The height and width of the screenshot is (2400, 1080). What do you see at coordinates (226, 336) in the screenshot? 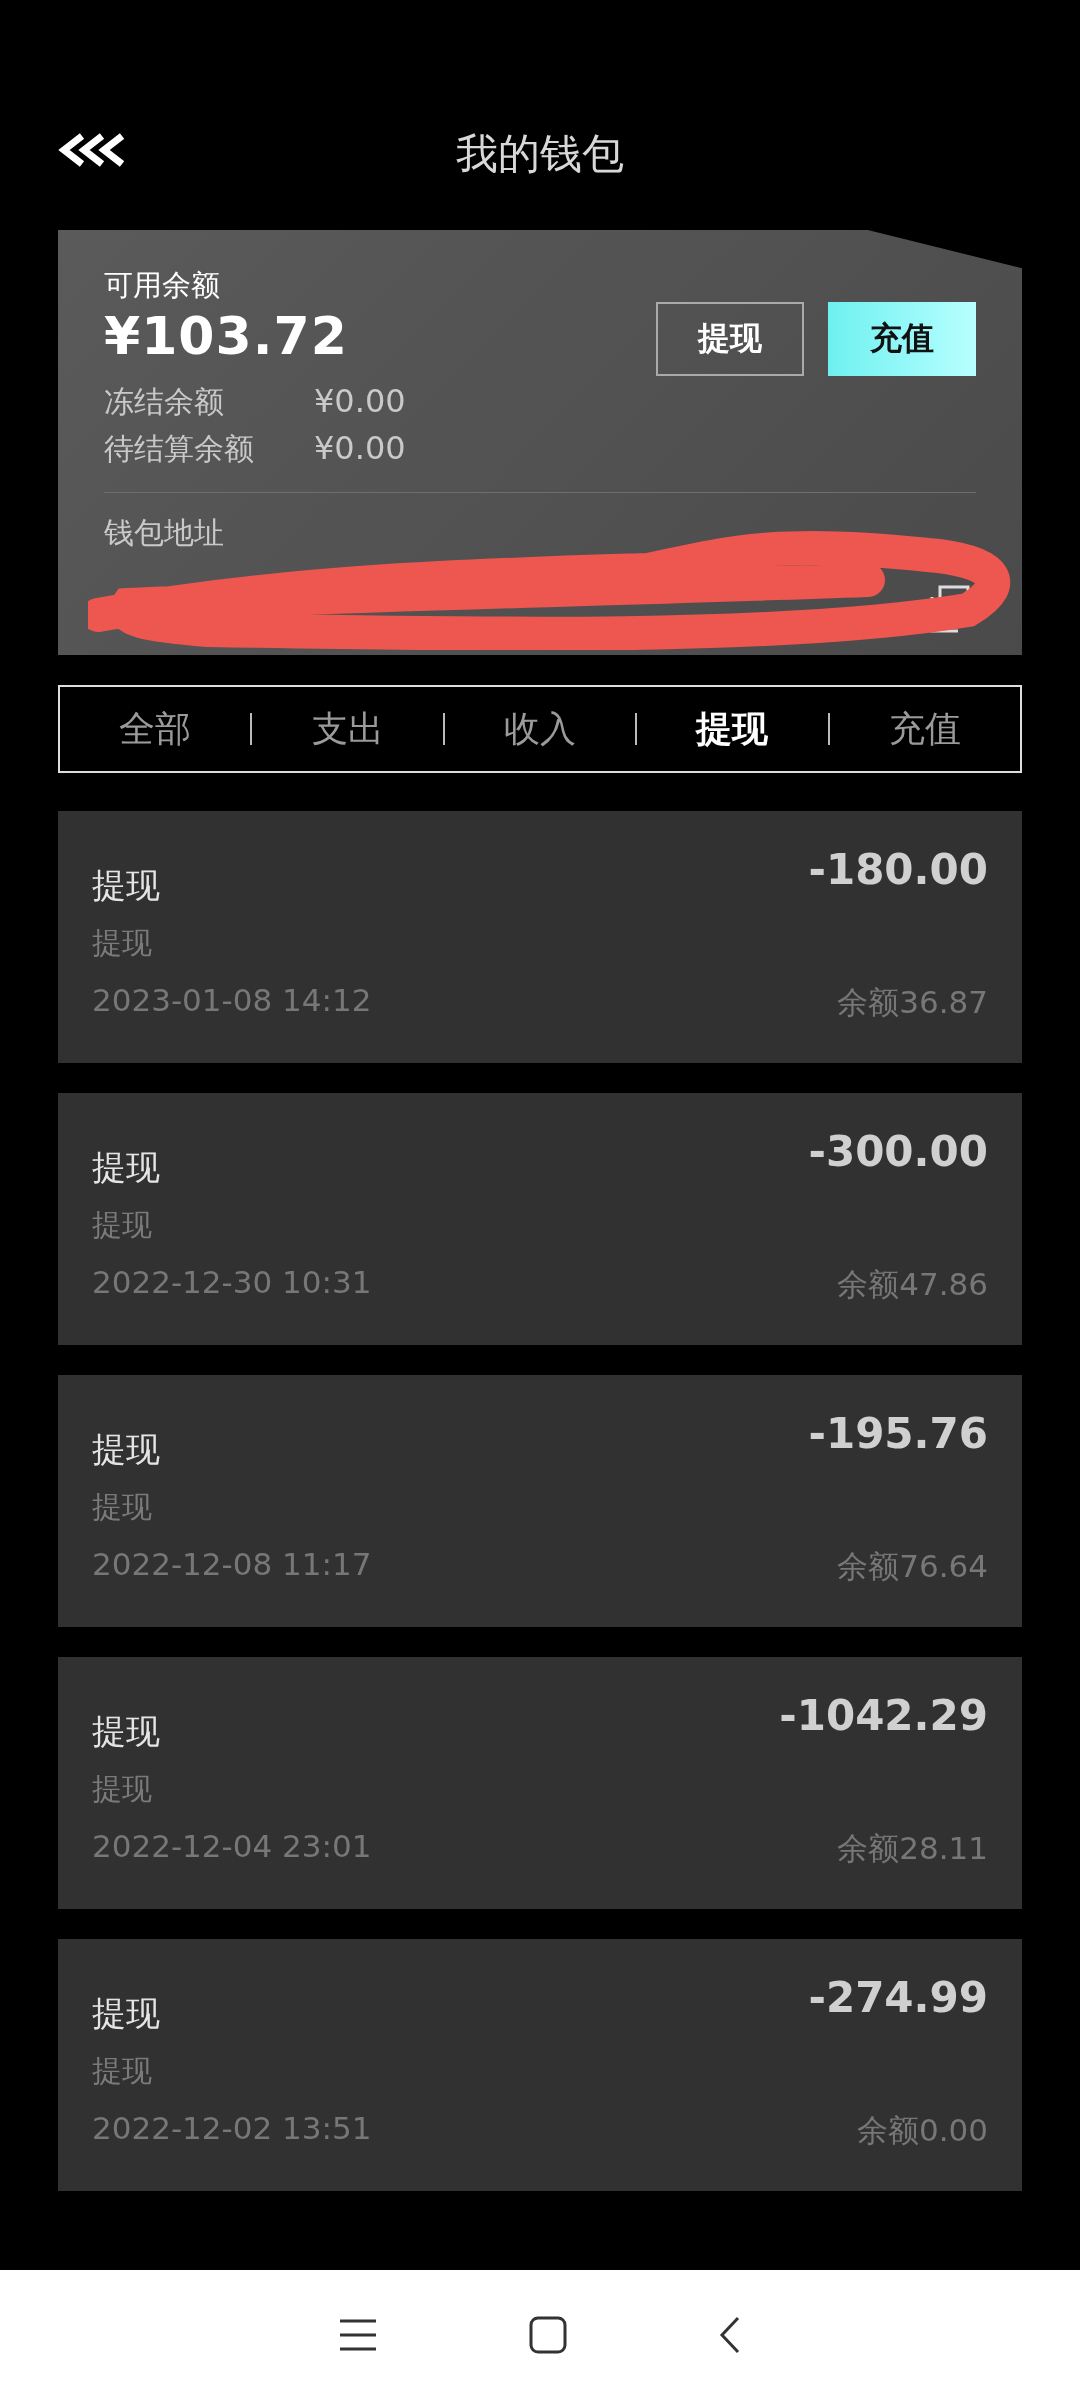
I see `available-amount: ¥103.72` at bounding box center [226, 336].